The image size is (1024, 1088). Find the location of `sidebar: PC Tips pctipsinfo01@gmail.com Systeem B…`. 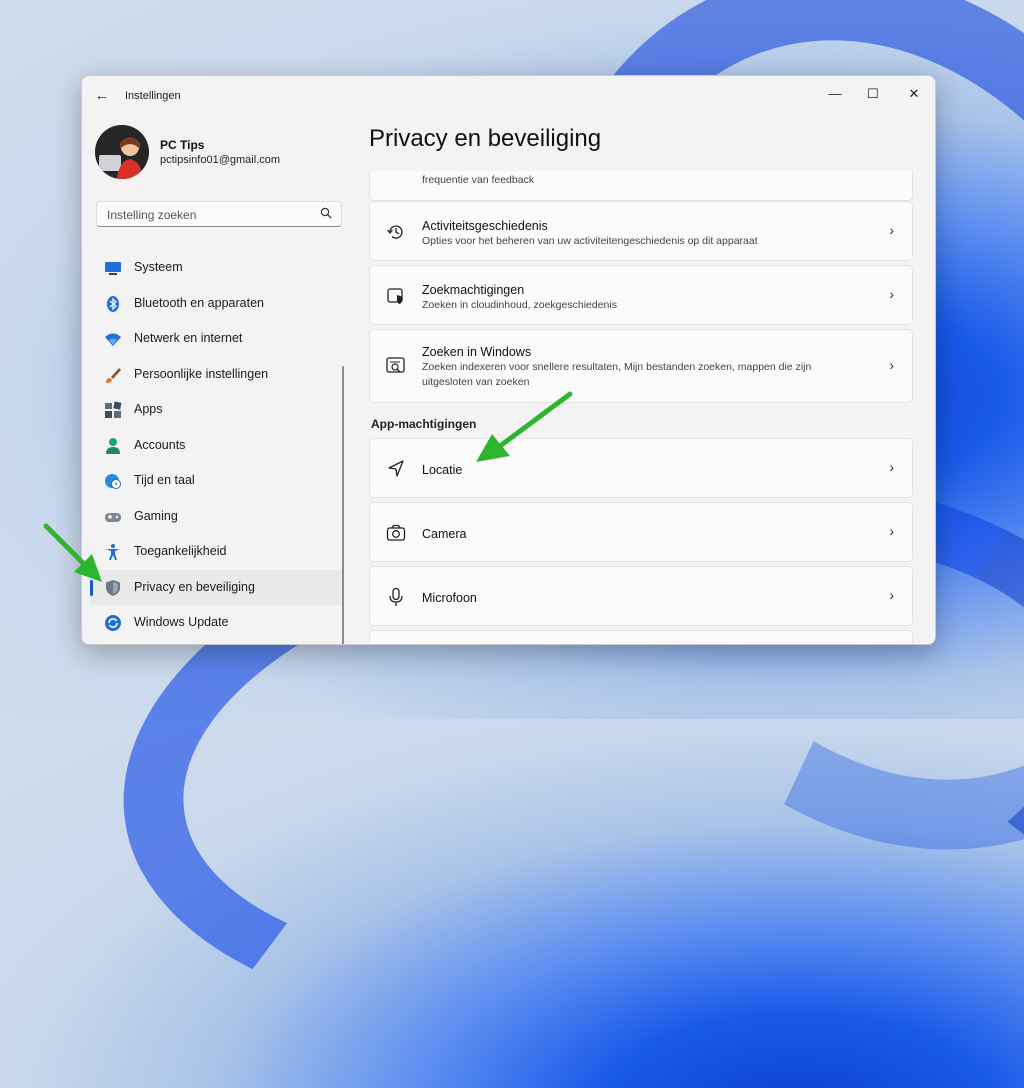

sidebar: PC Tips pctipsinfo01@gmail.com Systeem B… is located at coordinates (217, 380).